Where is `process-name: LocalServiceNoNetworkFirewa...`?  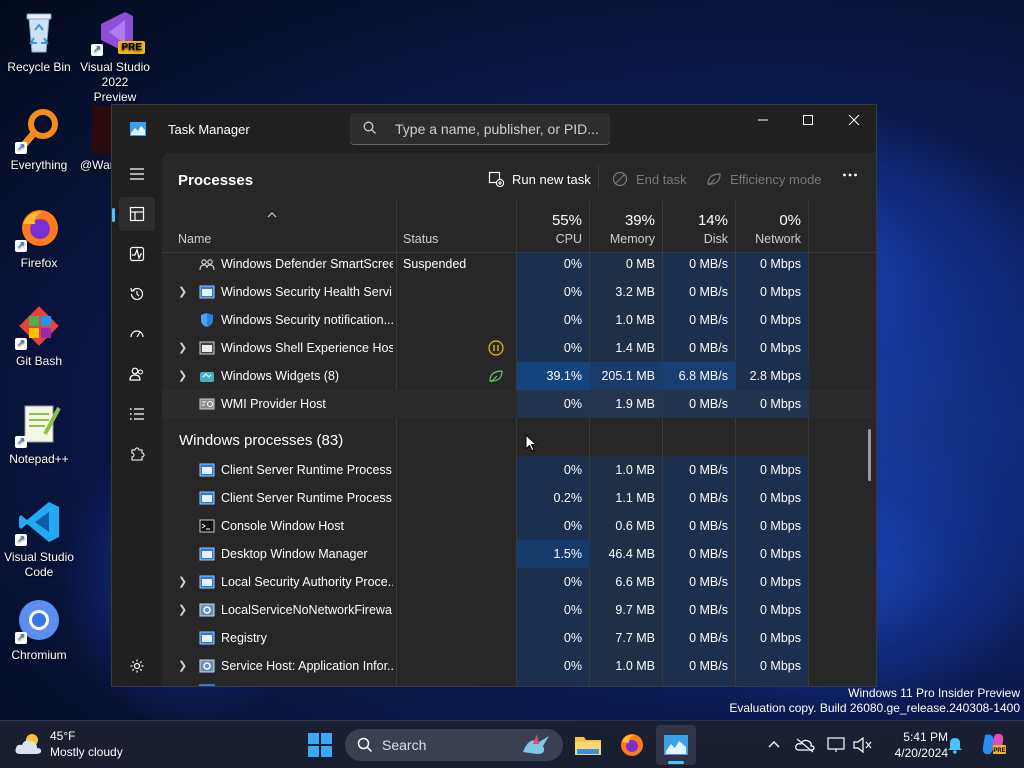 process-name: LocalServiceNoNetworkFirewa... is located at coordinates (307, 610).